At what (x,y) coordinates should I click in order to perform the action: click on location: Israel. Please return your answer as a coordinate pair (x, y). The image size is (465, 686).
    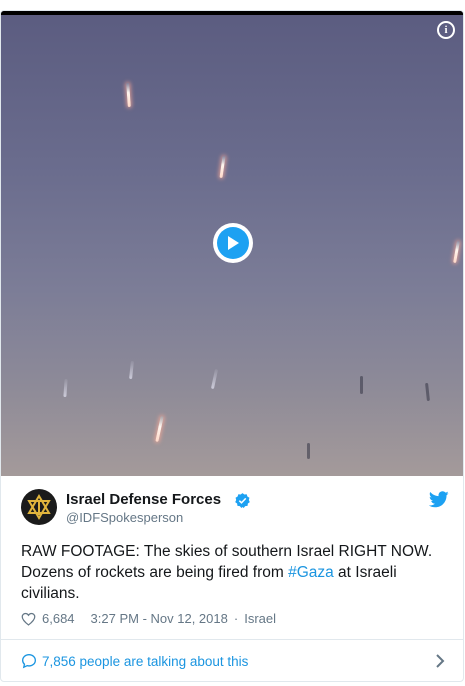
    Looking at the image, I should click on (260, 618).